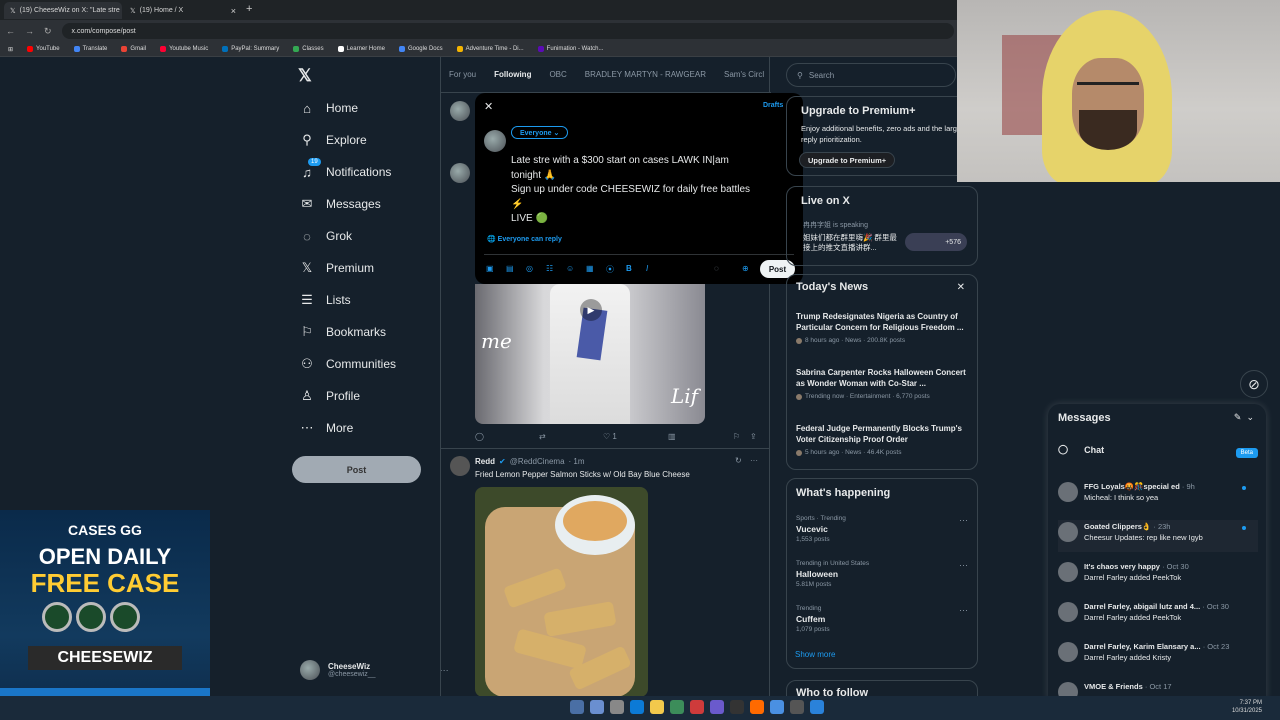 Image resolution: width=1280 pixels, height=720 pixels. I want to click on sidebar-item-lists: ☰ Lists, so click(325, 300).